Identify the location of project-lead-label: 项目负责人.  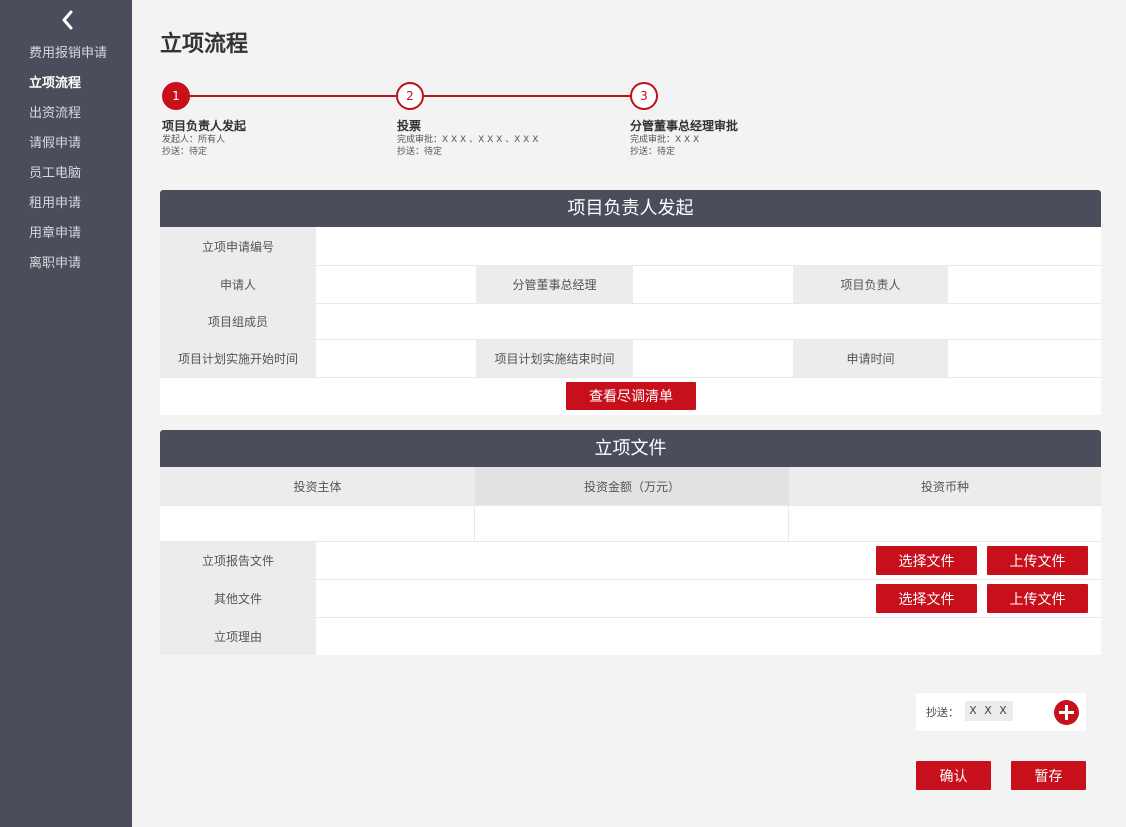
(870, 284).